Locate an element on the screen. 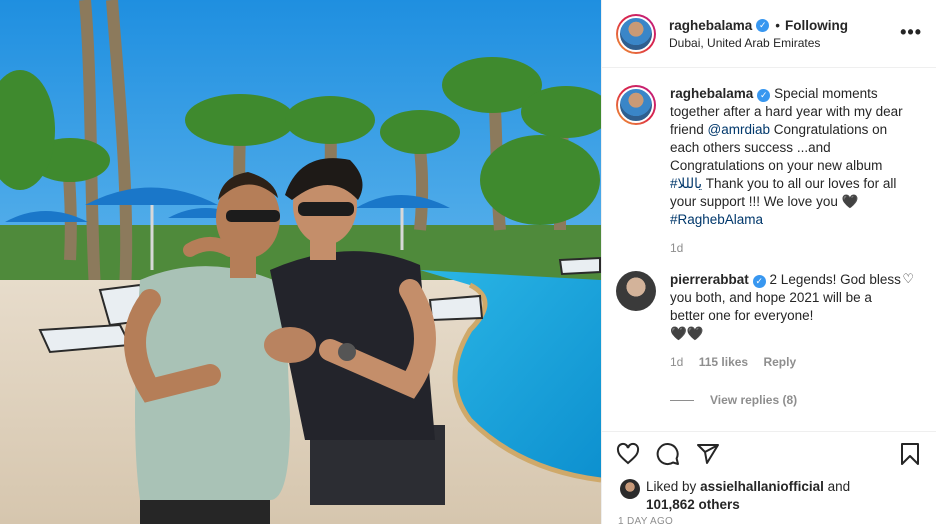  post-location: Dubai, United Arab Emirates is located at coordinates (758, 43).